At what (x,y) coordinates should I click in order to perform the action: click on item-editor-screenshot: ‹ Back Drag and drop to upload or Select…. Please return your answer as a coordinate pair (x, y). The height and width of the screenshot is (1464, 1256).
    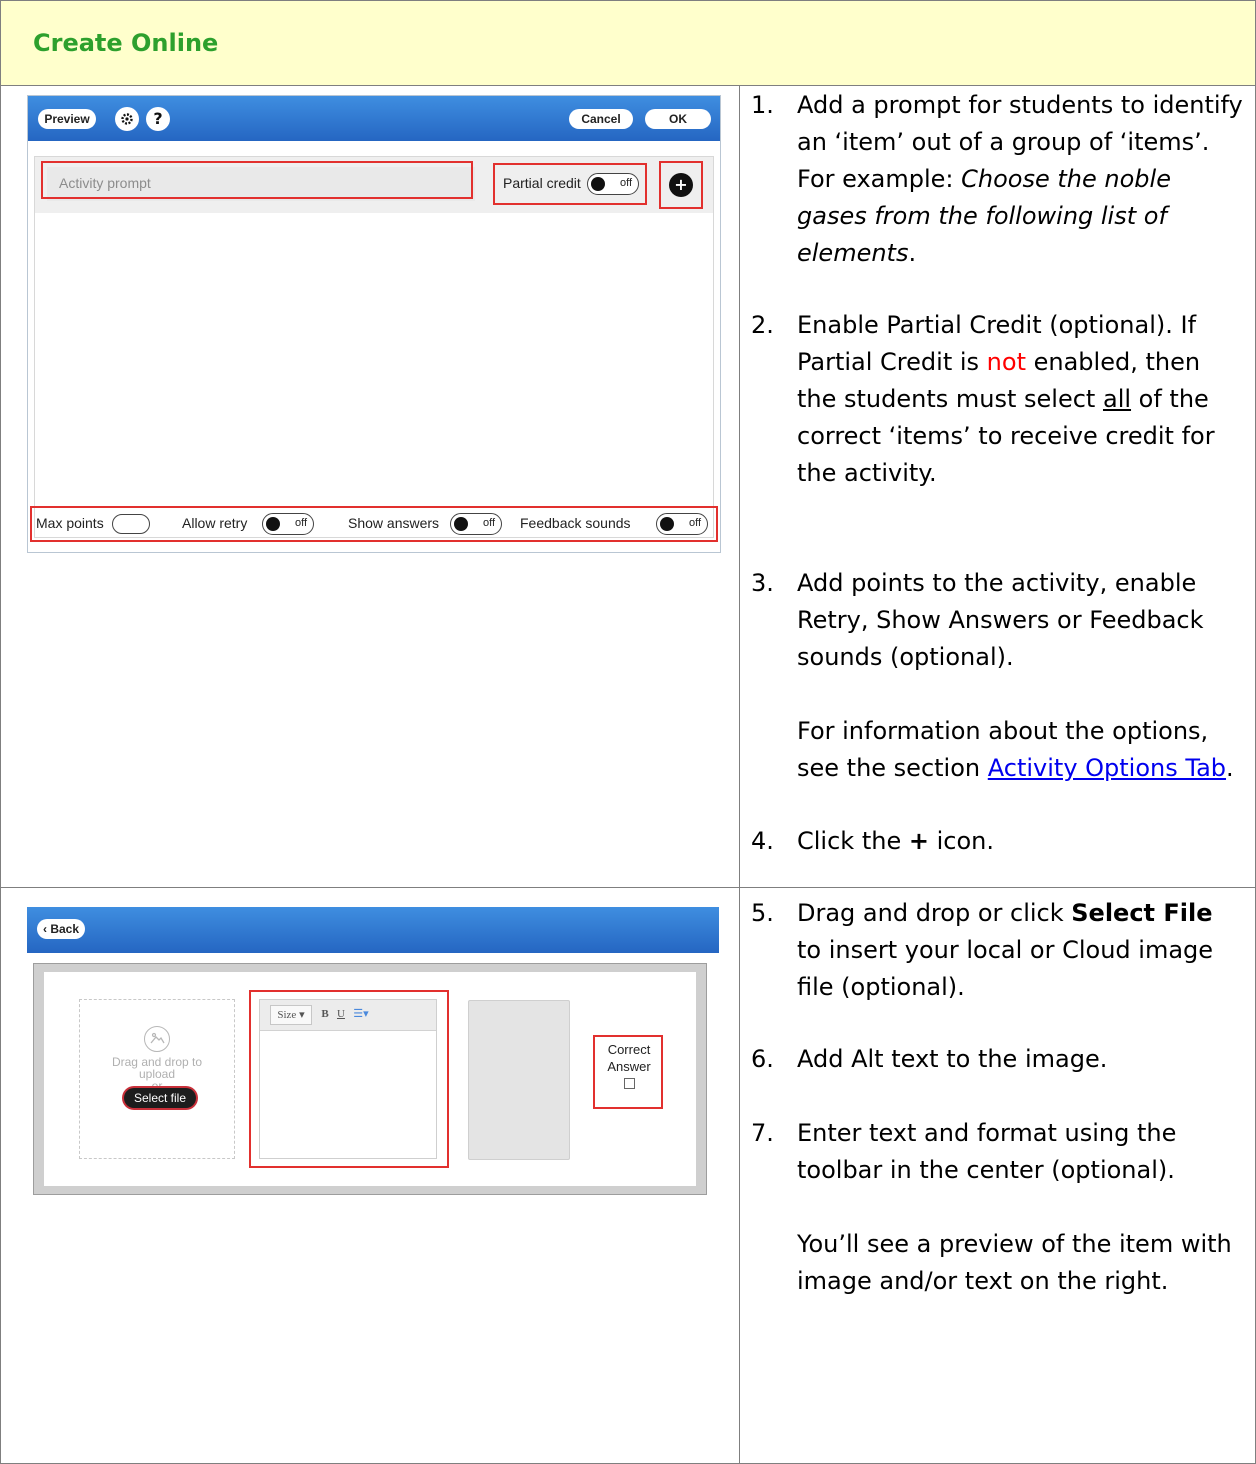
    Looking at the image, I should click on (373, 1072).